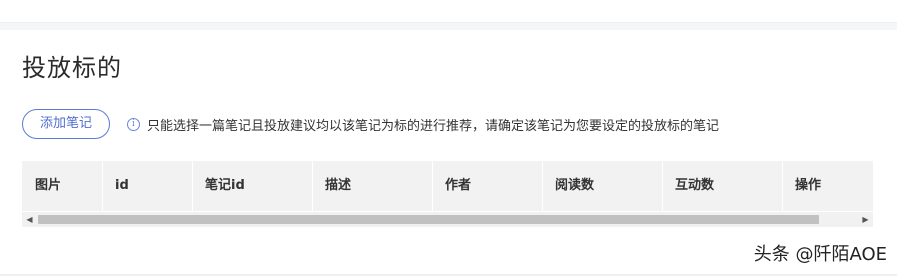 This screenshot has width=897, height=276. What do you see at coordinates (147, 186) in the screenshot?
I see `column-header-id: id` at bounding box center [147, 186].